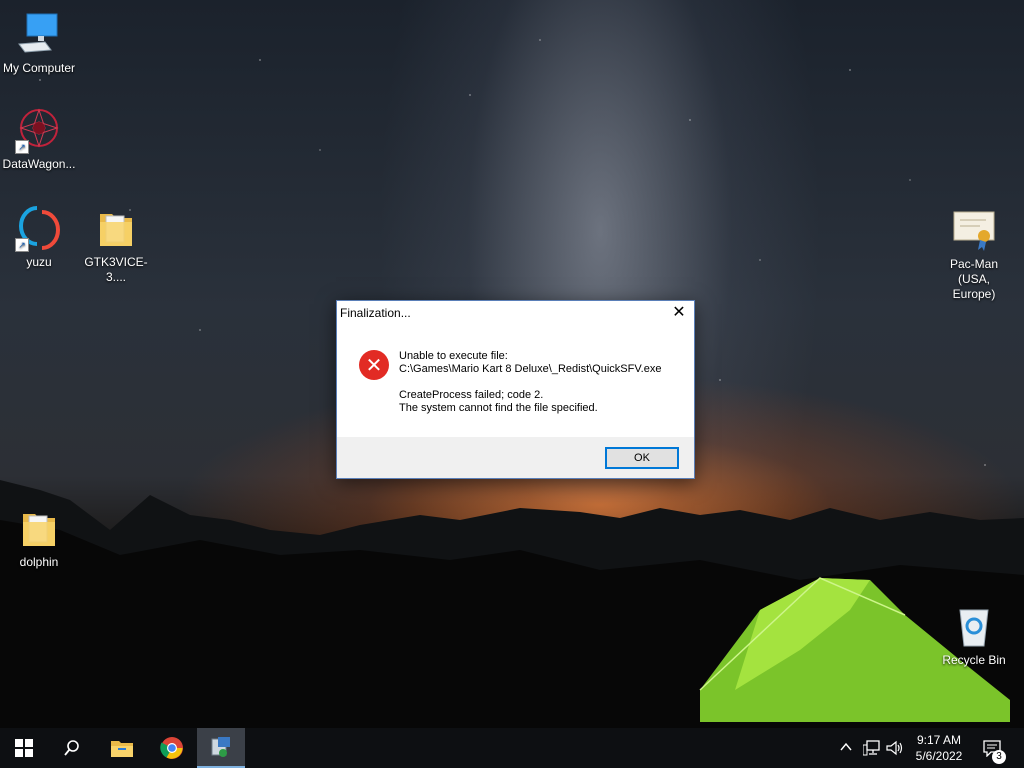  What do you see at coordinates (39, 228) in the screenshot?
I see `yuzu-icon: ↗` at bounding box center [39, 228].